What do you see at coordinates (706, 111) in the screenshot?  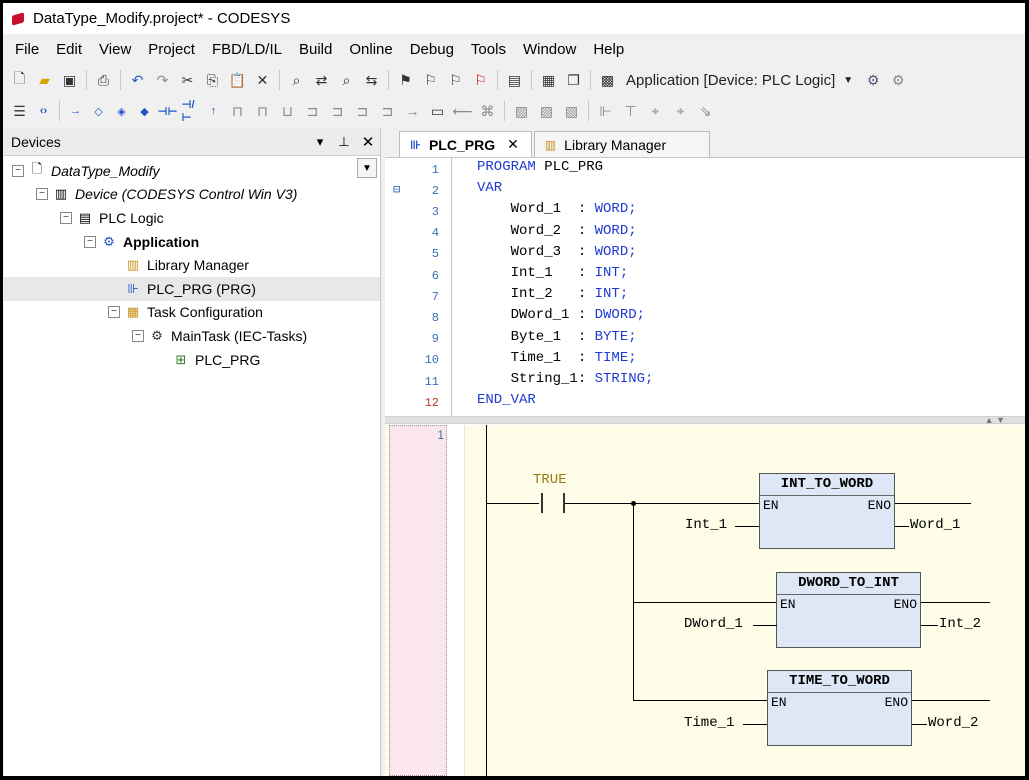 I see `update-parameters-icon: ⇘` at bounding box center [706, 111].